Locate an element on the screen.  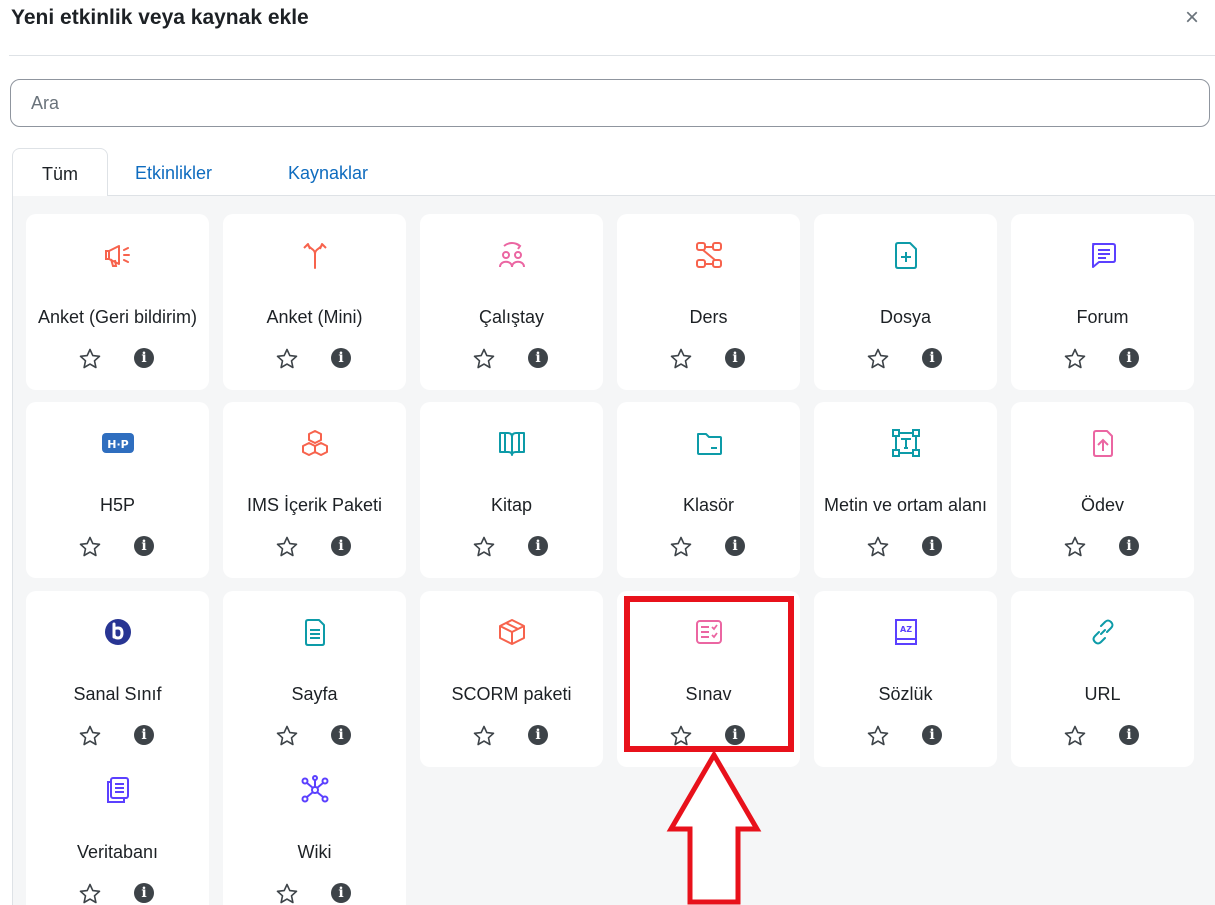
activity-label: Çalıştay is located at coordinates (511, 317).